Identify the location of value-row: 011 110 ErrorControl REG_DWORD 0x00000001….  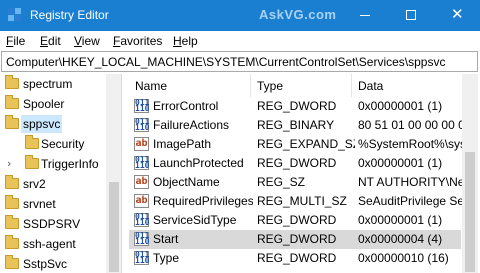
(295, 106).